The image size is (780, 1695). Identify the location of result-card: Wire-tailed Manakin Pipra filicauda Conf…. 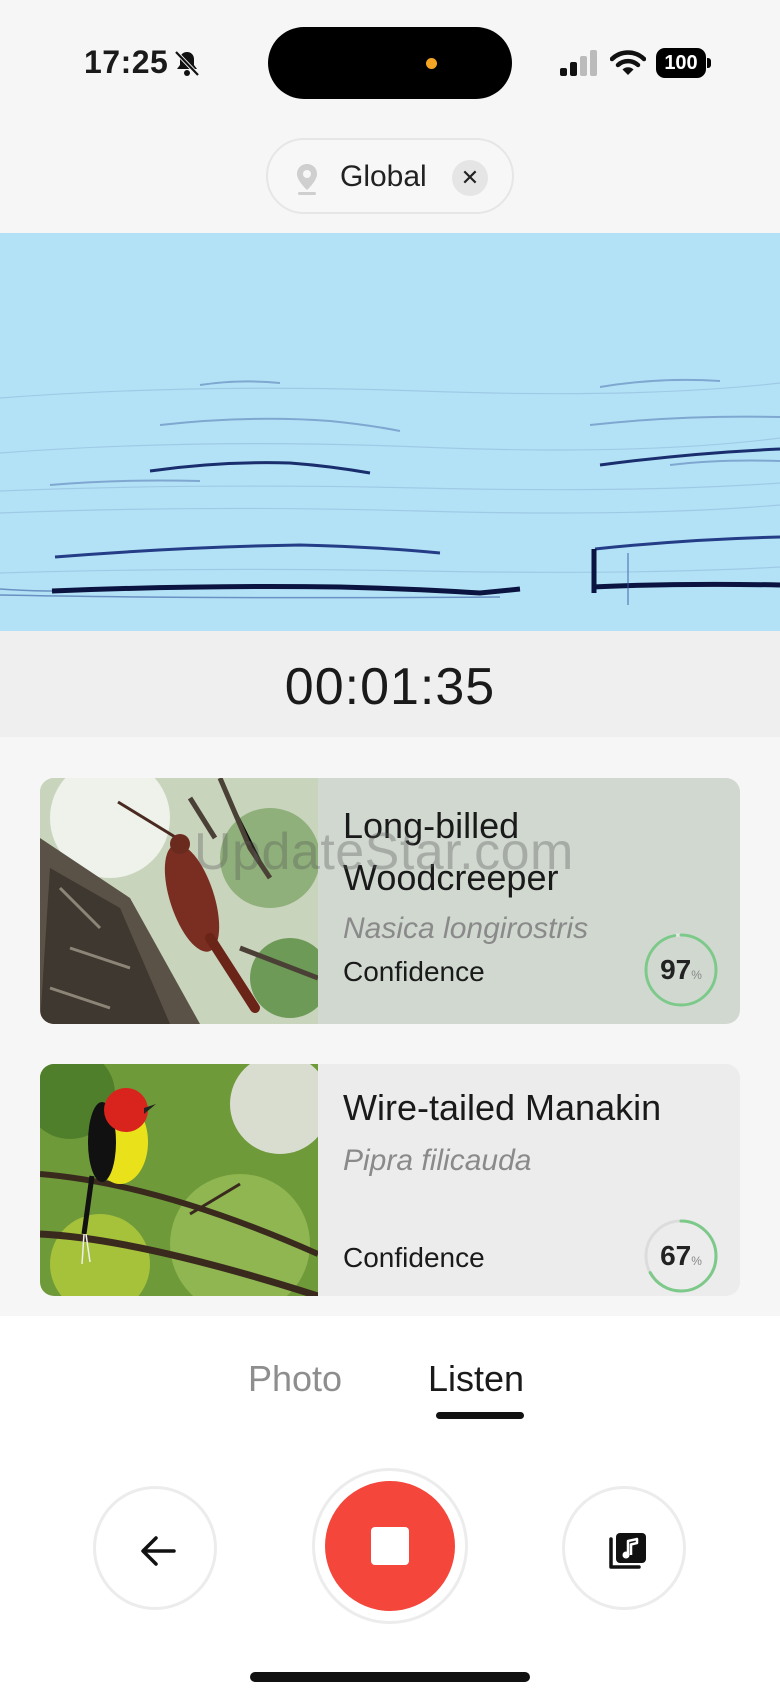
(390, 1180).